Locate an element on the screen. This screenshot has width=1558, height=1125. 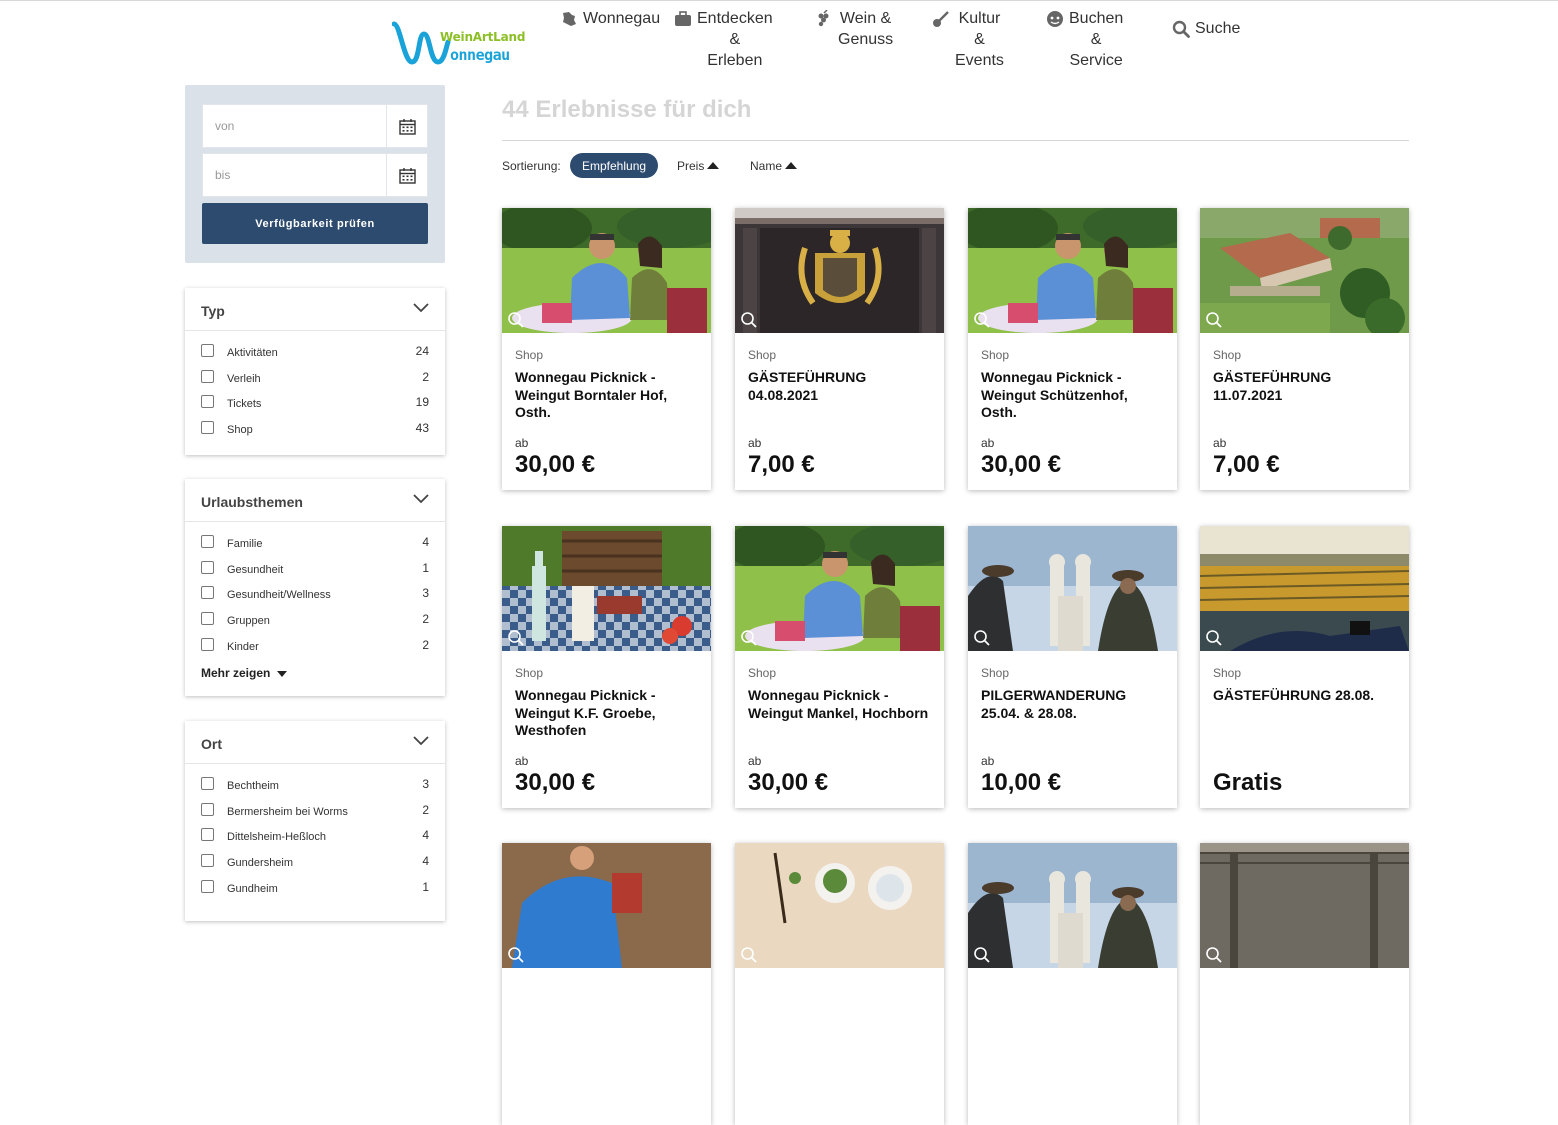
card-price: 30,00 € is located at coordinates (555, 464).